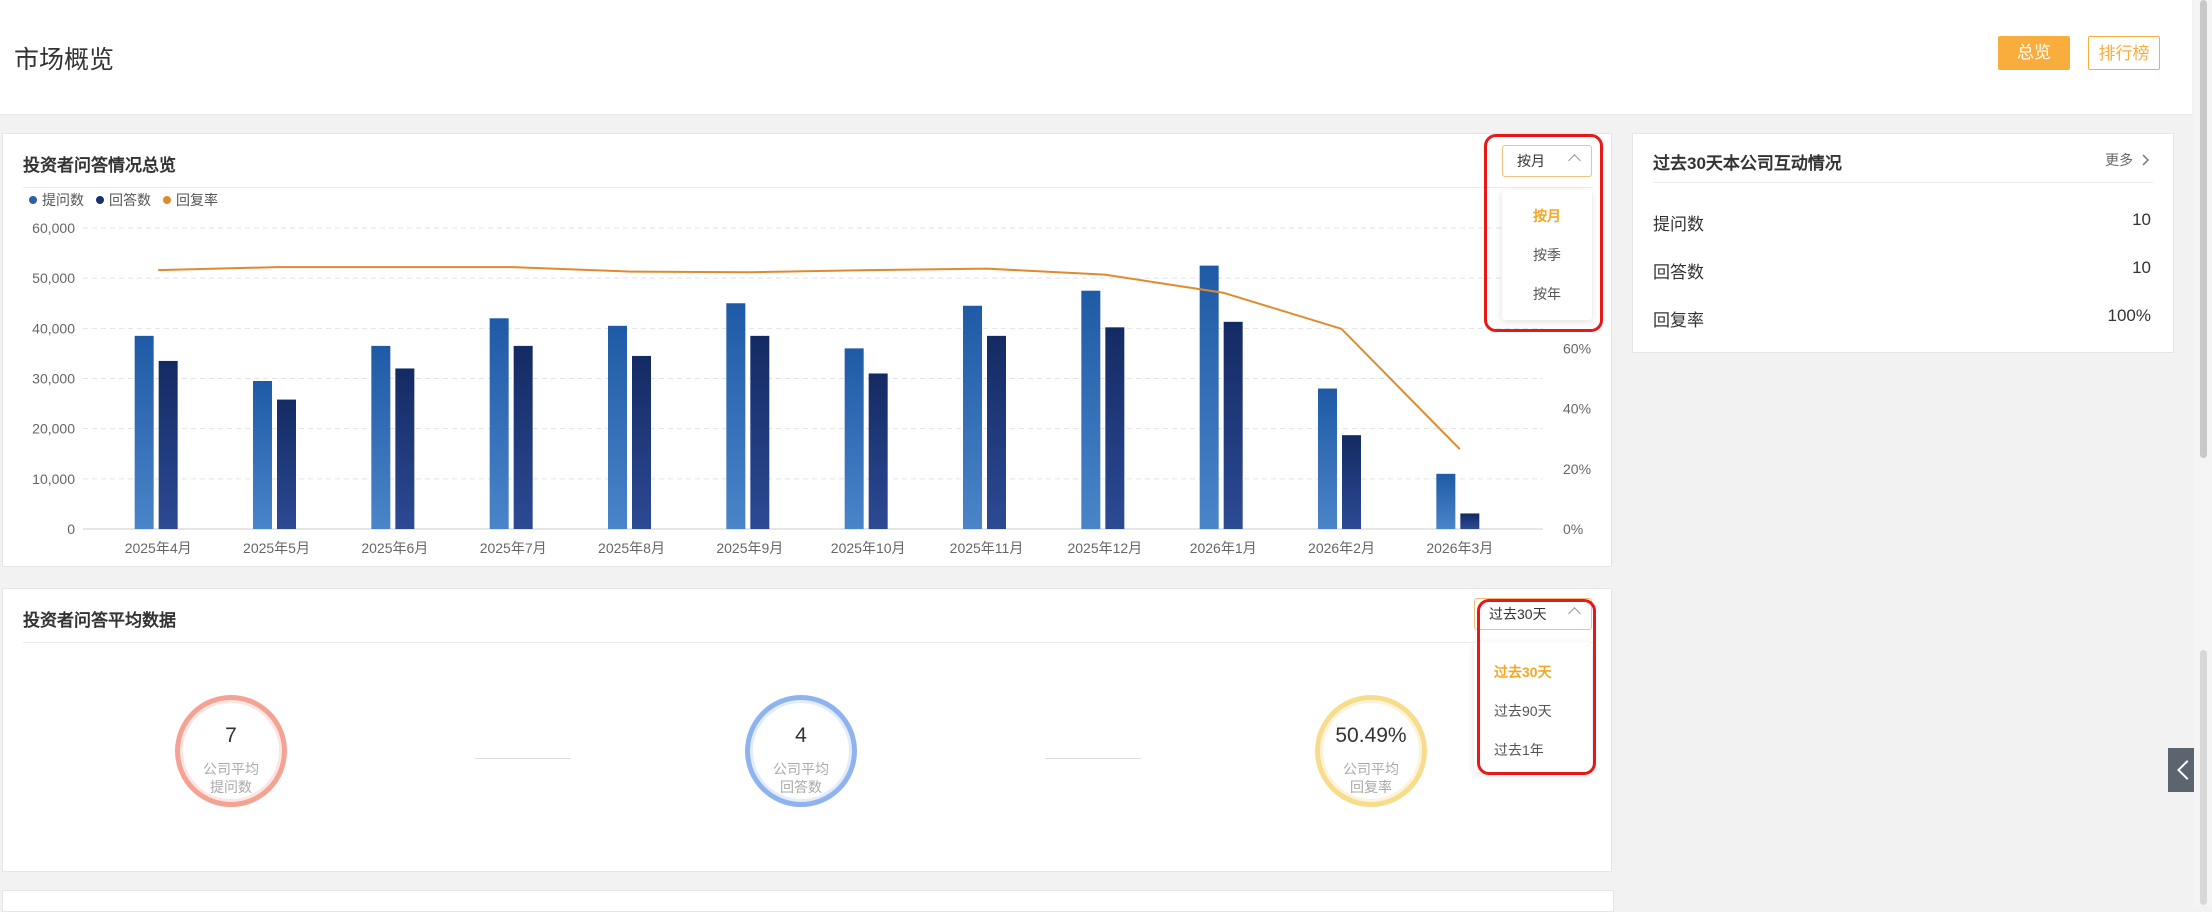 The height and width of the screenshot is (912, 2212). What do you see at coordinates (63, 200) in the screenshot?
I see `legend-label: 提问数` at bounding box center [63, 200].